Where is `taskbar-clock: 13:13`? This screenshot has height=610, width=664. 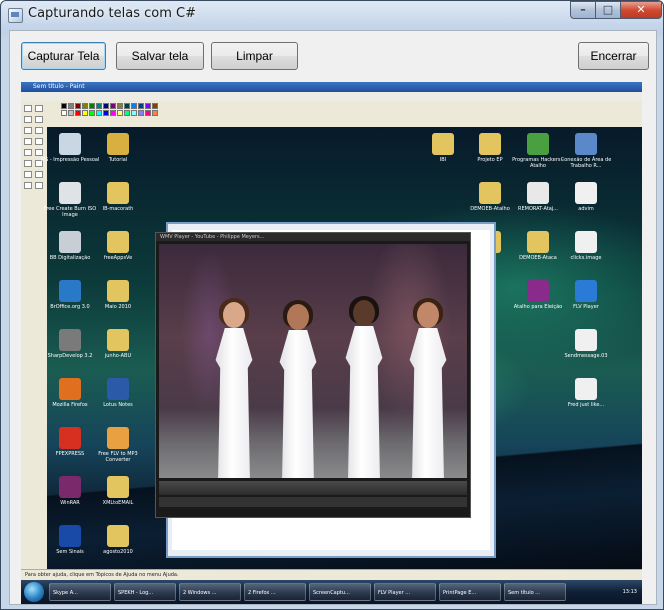
taskbar-clock: 13:13 is located at coordinates (629, 592).